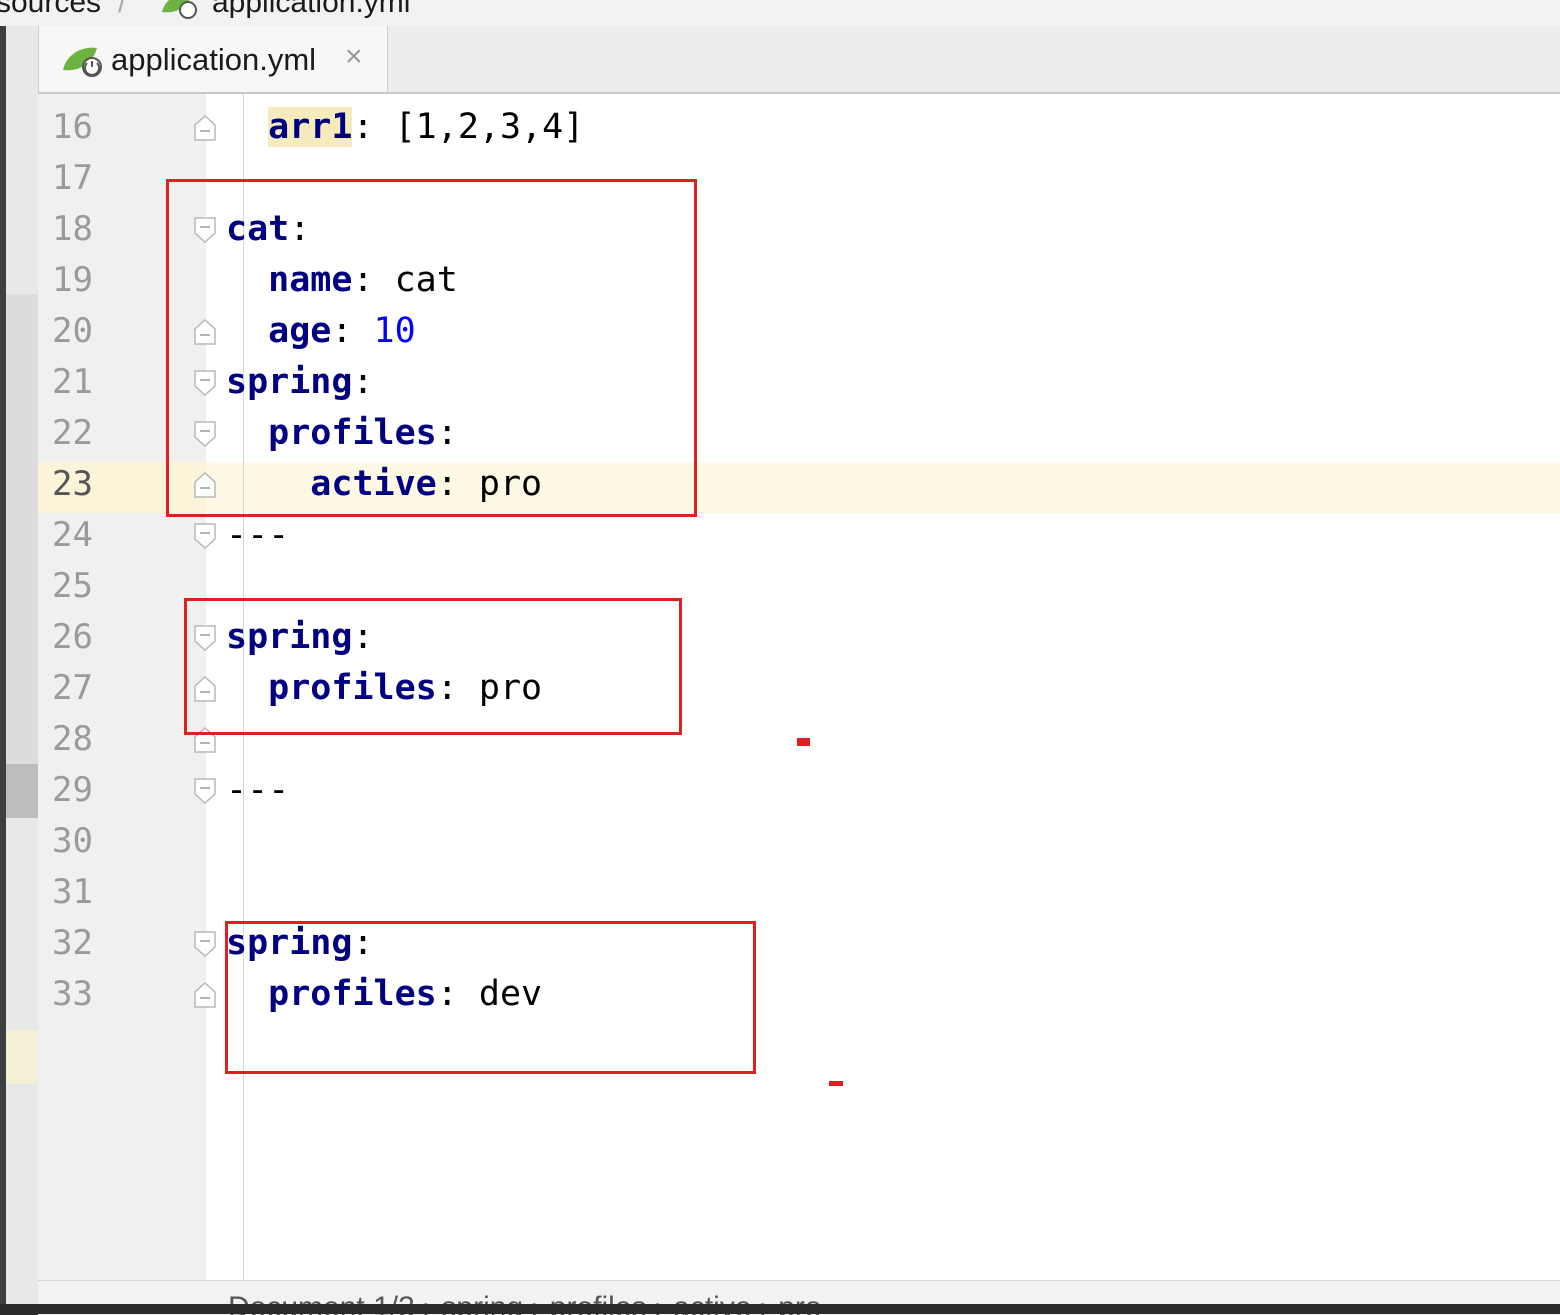 The width and height of the screenshot is (1560, 1315). What do you see at coordinates (92, 229) in the screenshot?
I see `line-number: 18` at bounding box center [92, 229].